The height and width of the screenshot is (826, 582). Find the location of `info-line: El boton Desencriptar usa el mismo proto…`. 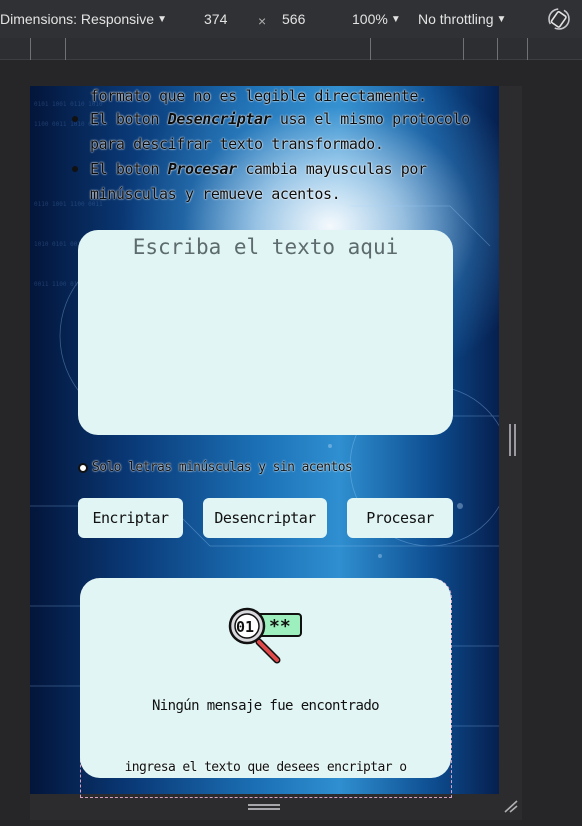

info-line: El boton Desencriptar usa el mismo proto… is located at coordinates (280, 119).